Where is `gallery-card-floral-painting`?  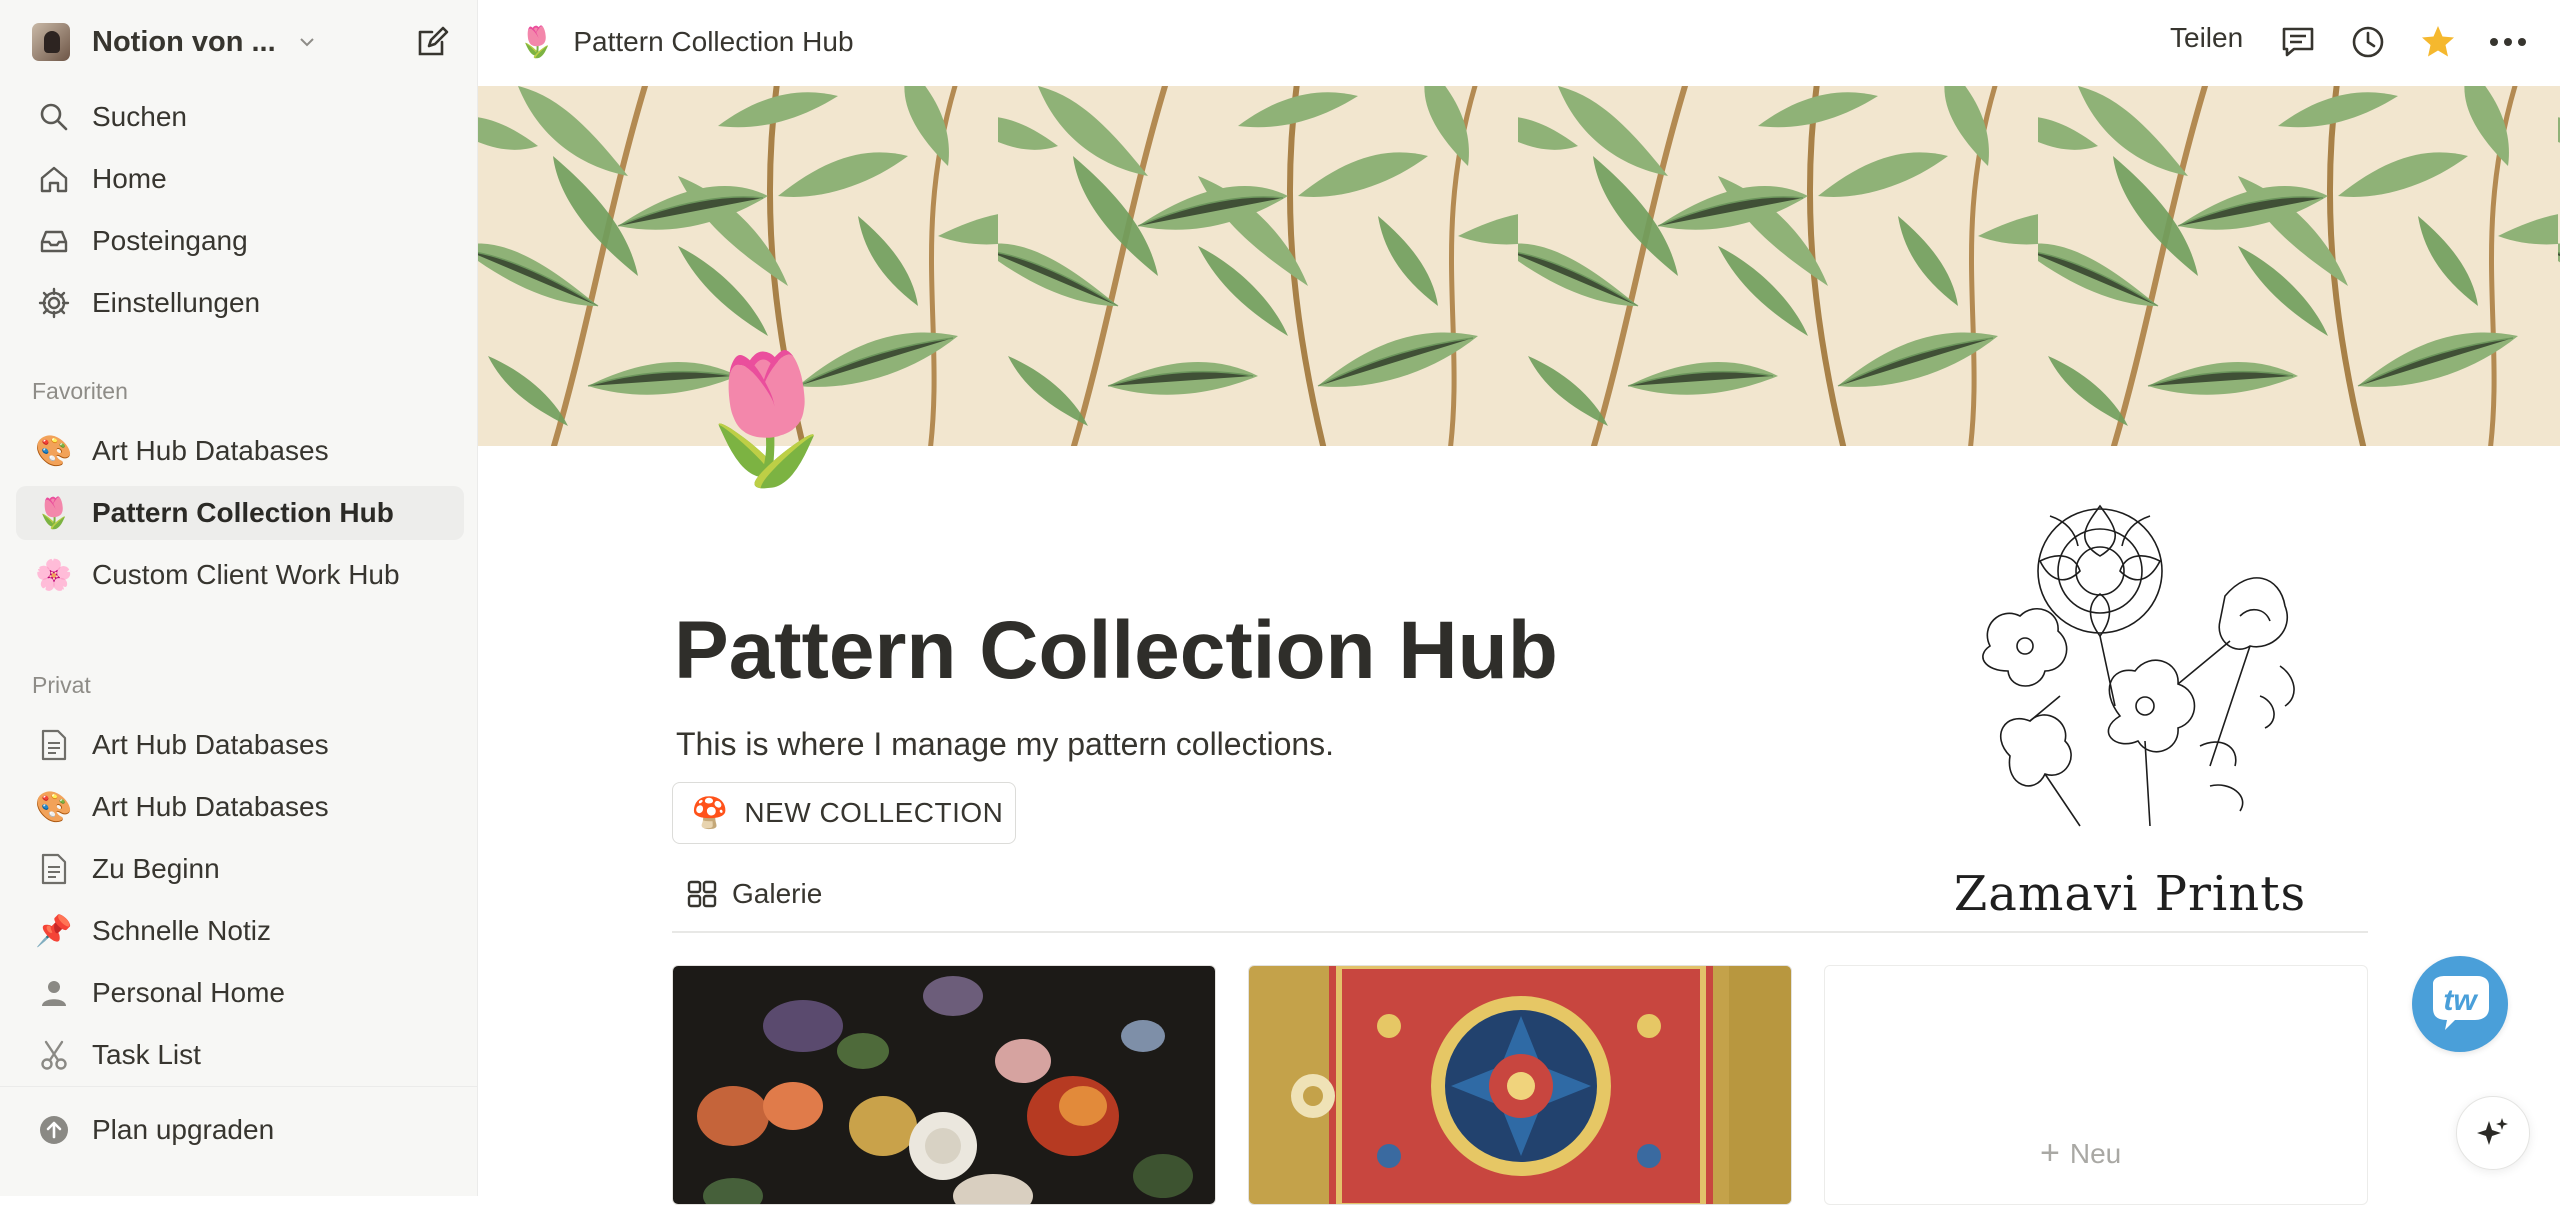 gallery-card-floral-painting is located at coordinates (944, 1085).